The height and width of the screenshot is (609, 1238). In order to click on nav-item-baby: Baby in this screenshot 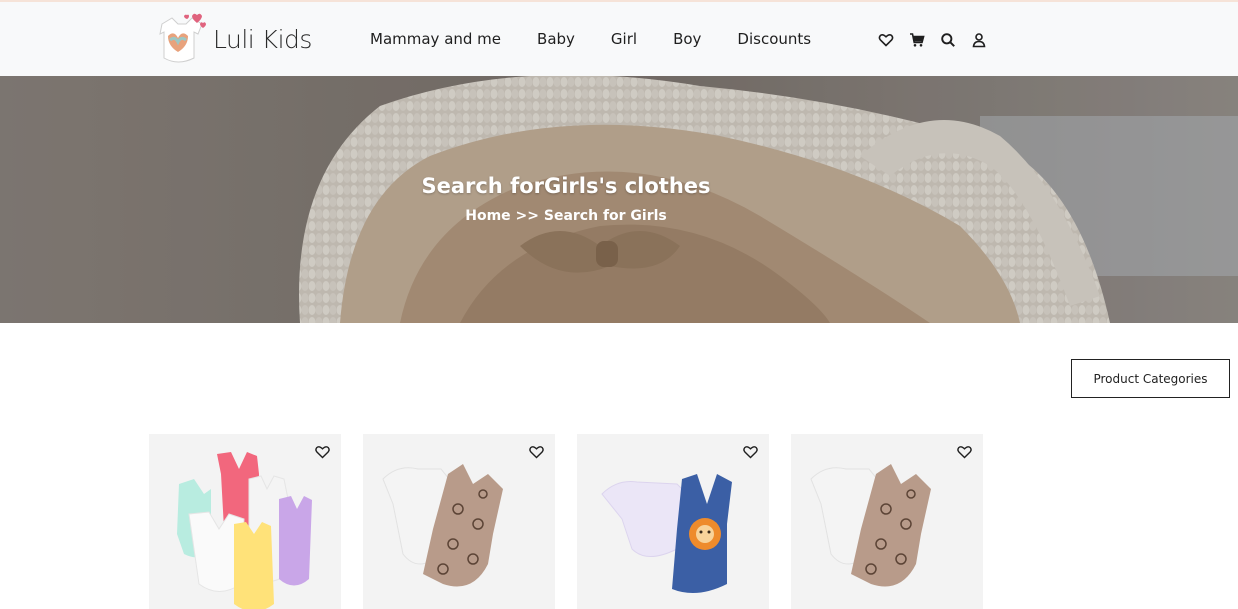, I will do `click(556, 39)`.